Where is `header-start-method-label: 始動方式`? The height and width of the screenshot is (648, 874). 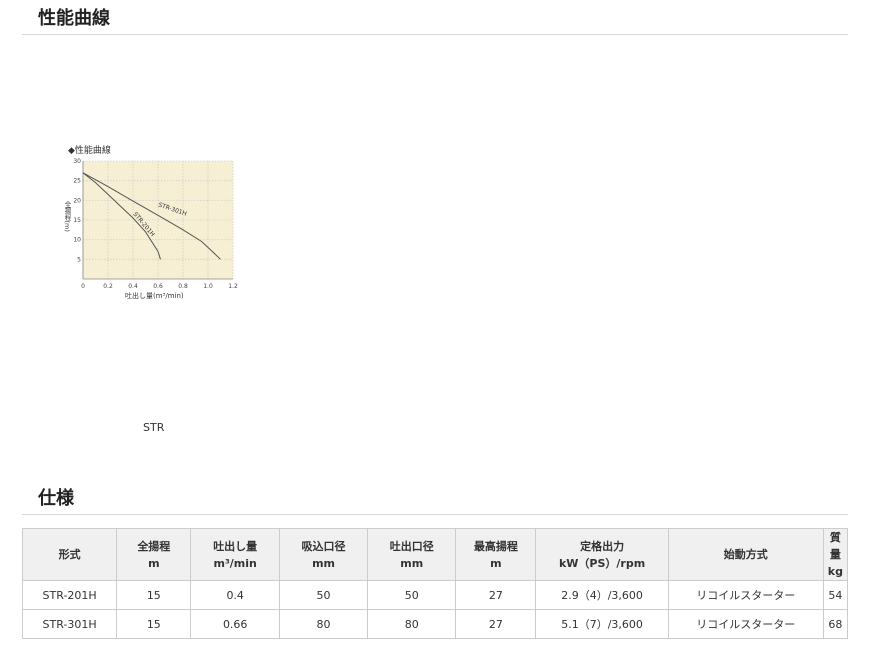 header-start-method-label: 始動方式 is located at coordinates (745, 554).